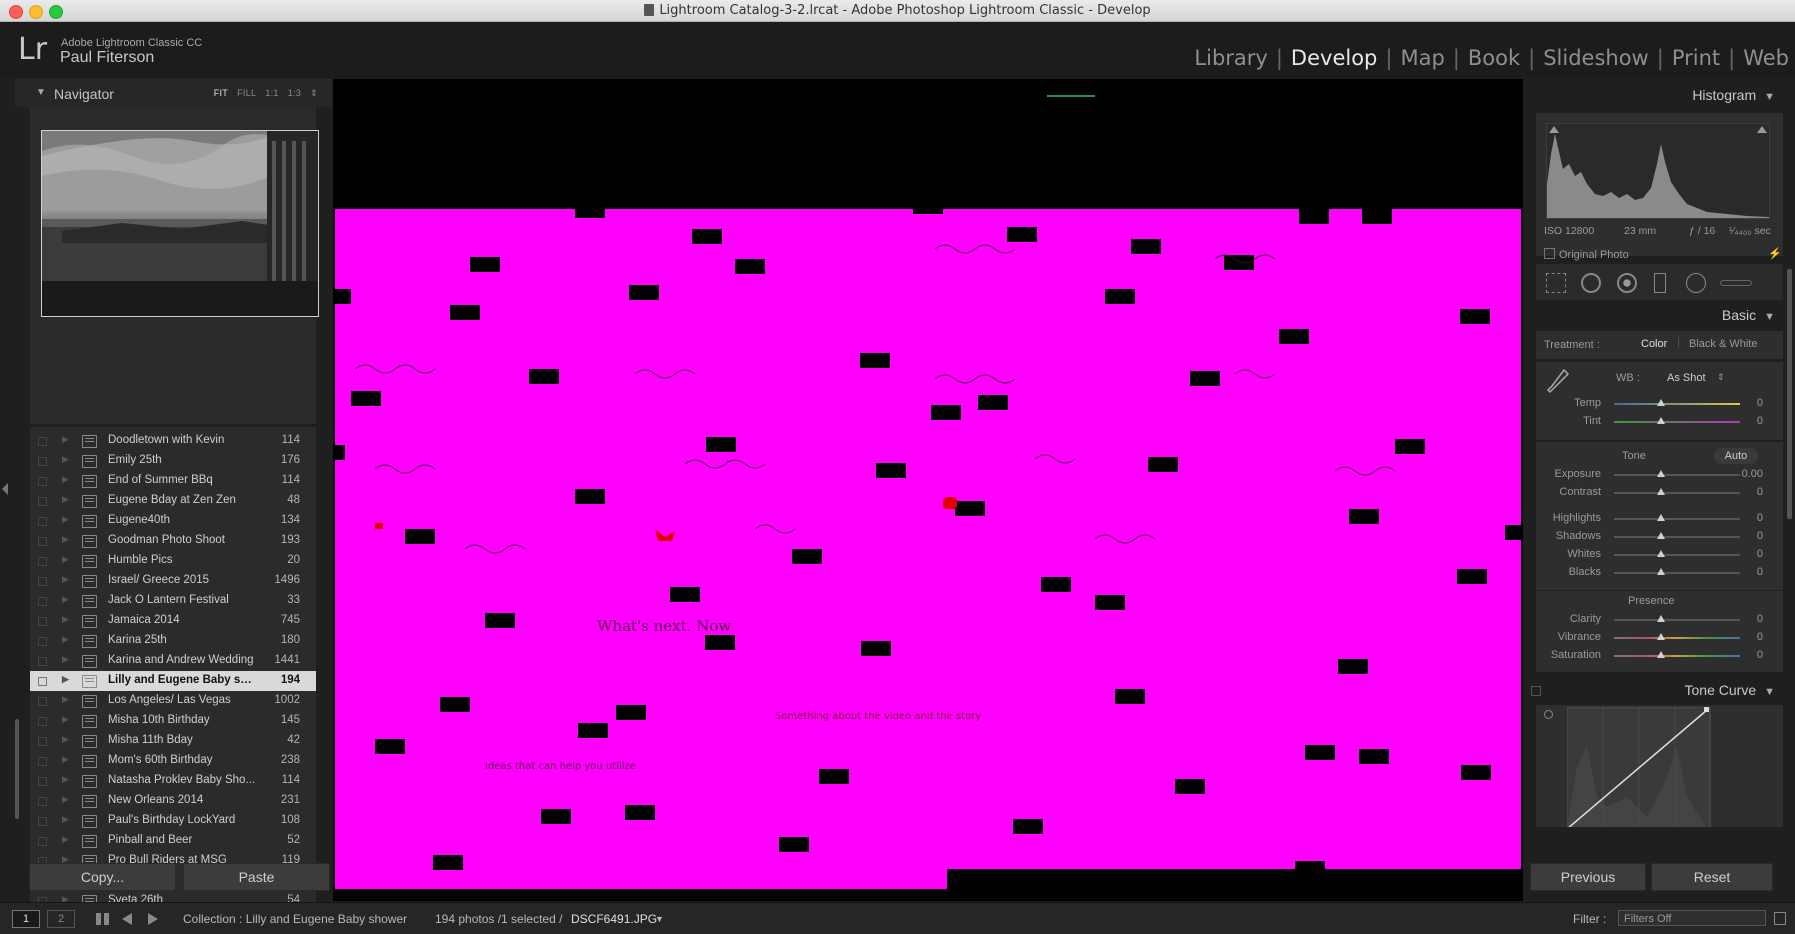 The height and width of the screenshot is (934, 1795). I want to click on tone-curve-graph, so click(1639, 767).